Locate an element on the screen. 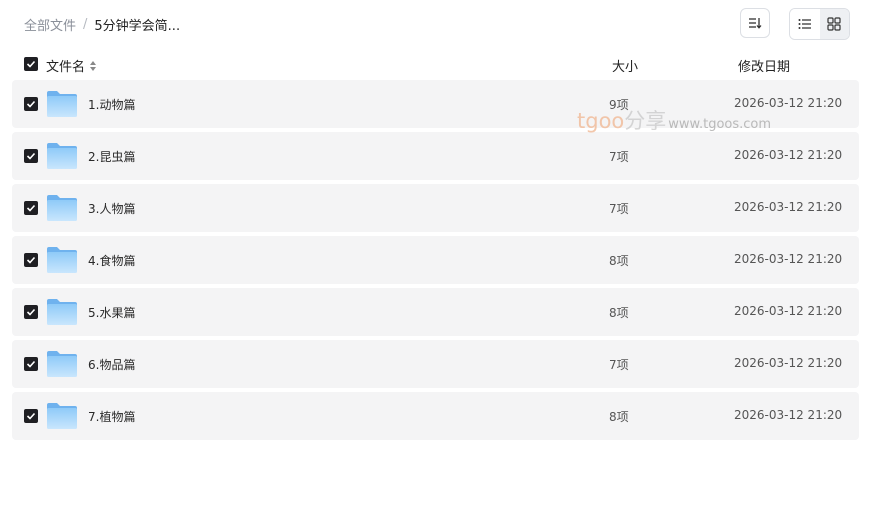  grid-view-icon is located at coordinates (834, 24).